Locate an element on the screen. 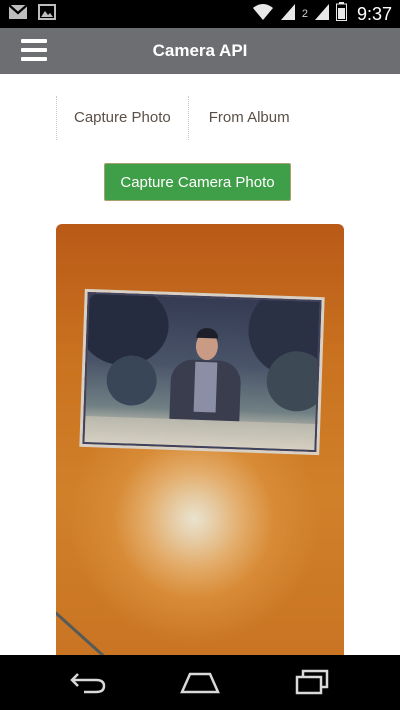 Image resolution: width=400 pixels, height=710 pixels. home-icon is located at coordinates (200, 681).